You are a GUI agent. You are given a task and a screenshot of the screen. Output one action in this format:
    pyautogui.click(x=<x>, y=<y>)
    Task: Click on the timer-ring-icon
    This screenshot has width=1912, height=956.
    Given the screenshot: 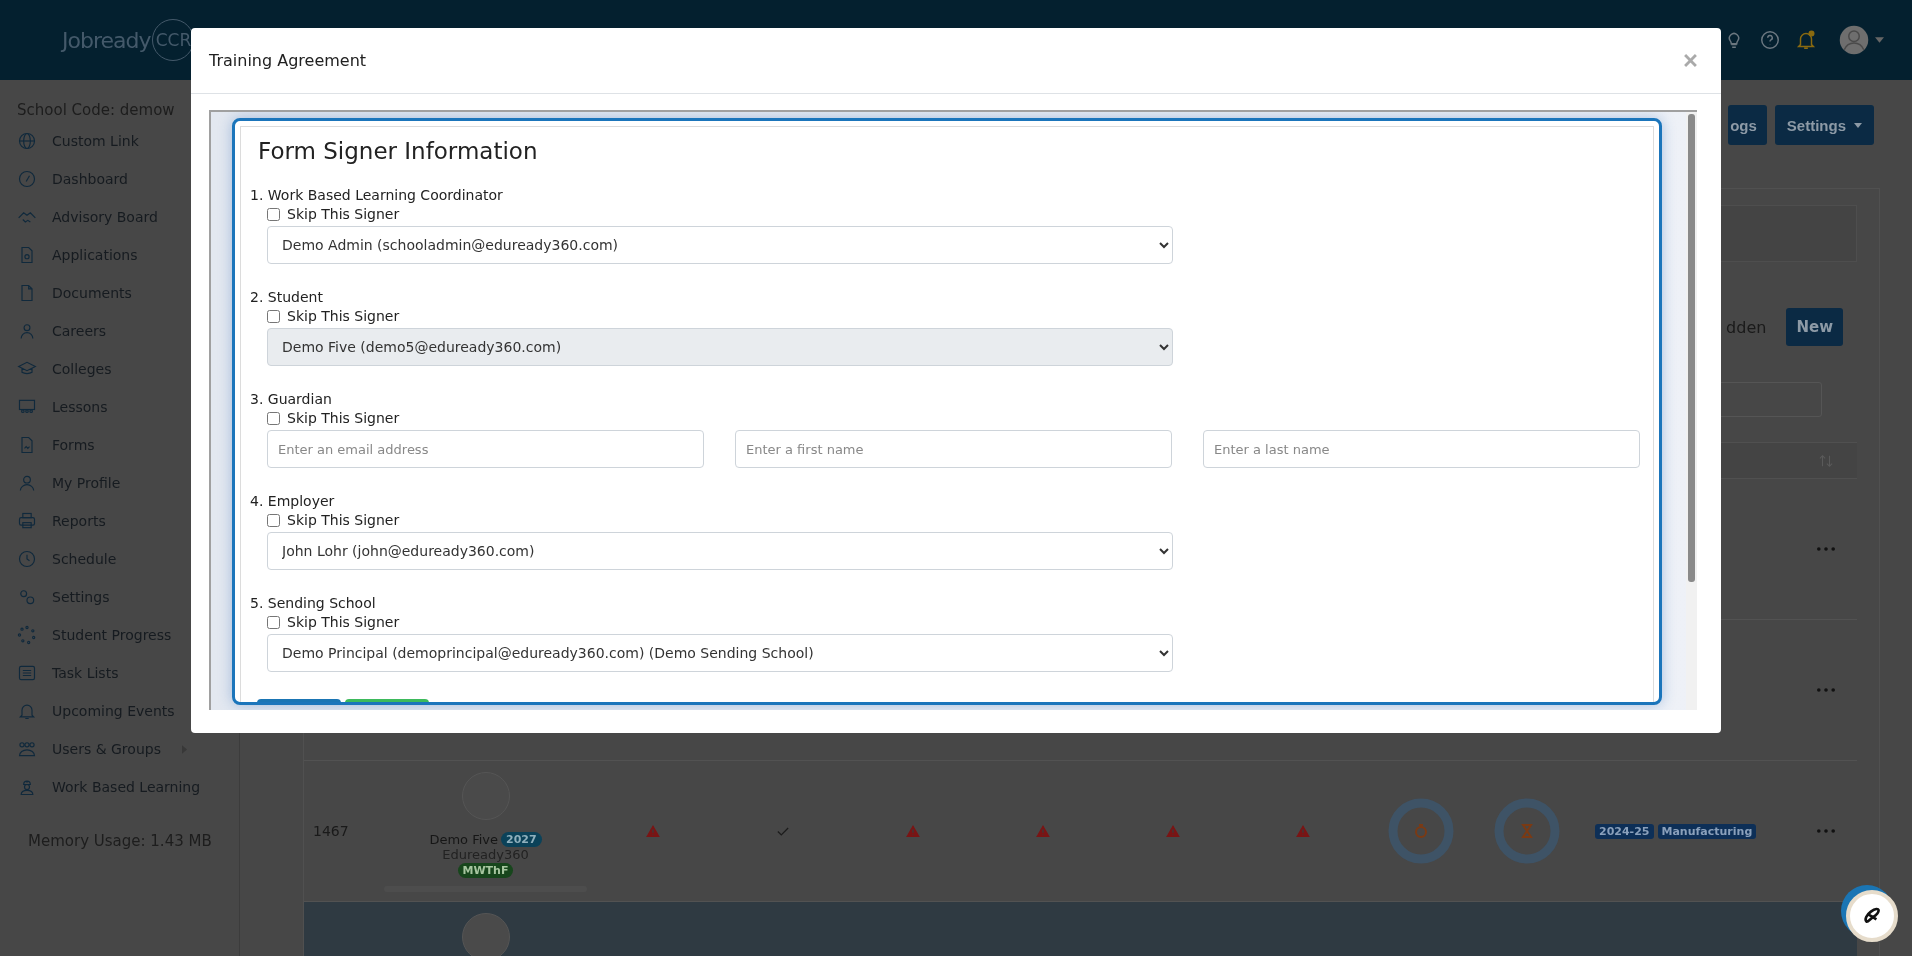 What is the action you would take?
    pyautogui.click(x=1421, y=831)
    